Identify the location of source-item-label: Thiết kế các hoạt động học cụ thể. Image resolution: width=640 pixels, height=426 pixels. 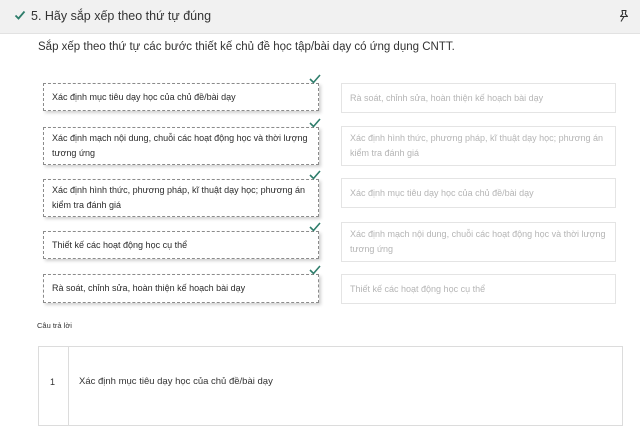
(418, 288).